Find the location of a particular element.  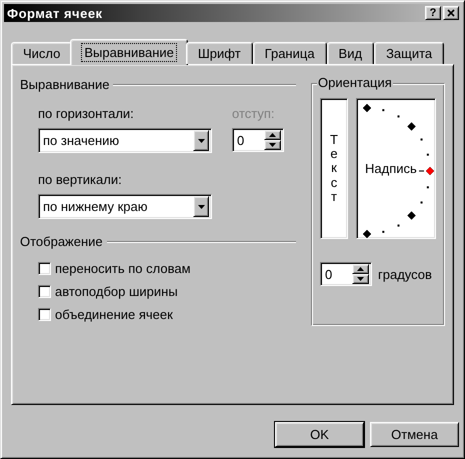

horizontal-dropdown: по значению is located at coordinates (125, 140).